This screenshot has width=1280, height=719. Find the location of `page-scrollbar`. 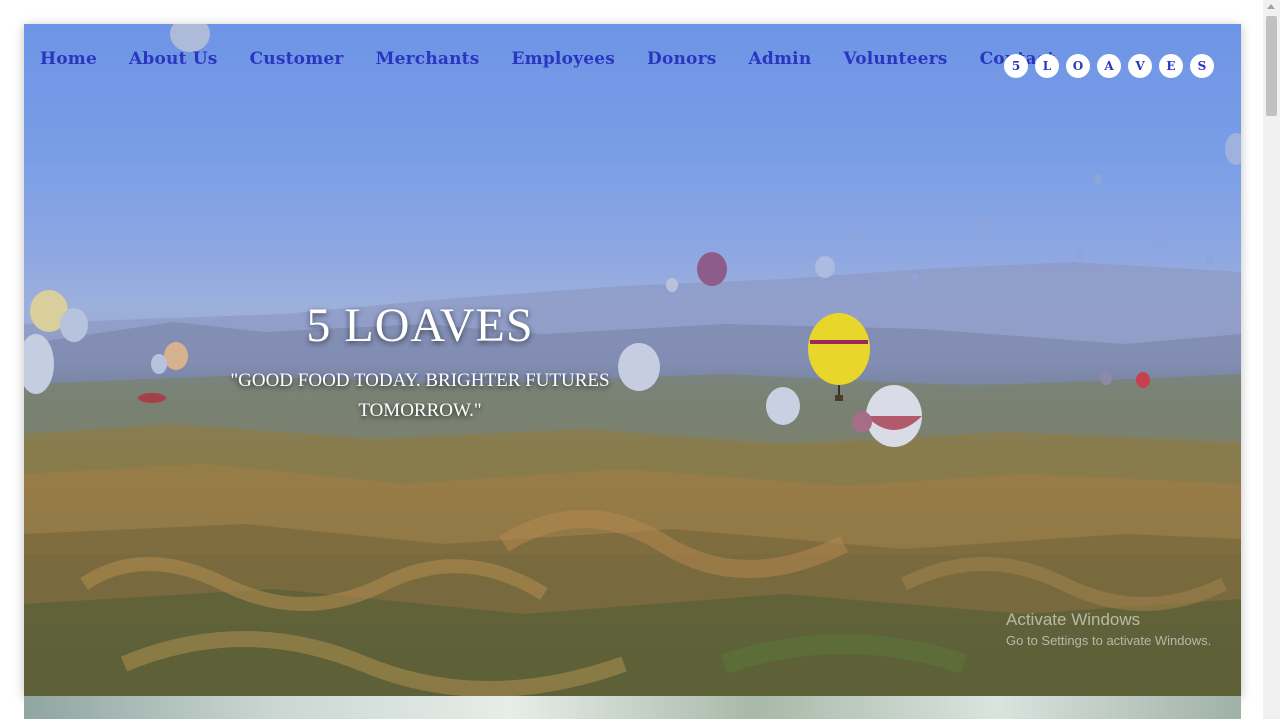

page-scrollbar is located at coordinates (1271, 359).